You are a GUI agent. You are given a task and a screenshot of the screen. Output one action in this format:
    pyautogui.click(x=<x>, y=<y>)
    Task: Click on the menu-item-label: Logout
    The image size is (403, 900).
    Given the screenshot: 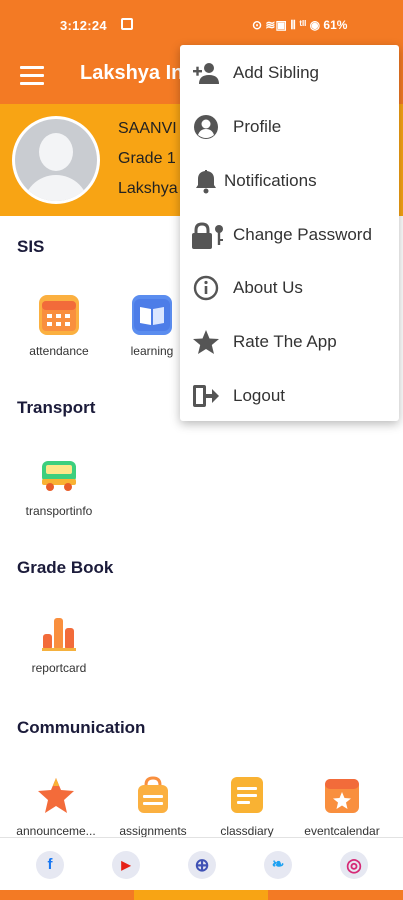 What is the action you would take?
    pyautogui.click(x=259, y=395)
    